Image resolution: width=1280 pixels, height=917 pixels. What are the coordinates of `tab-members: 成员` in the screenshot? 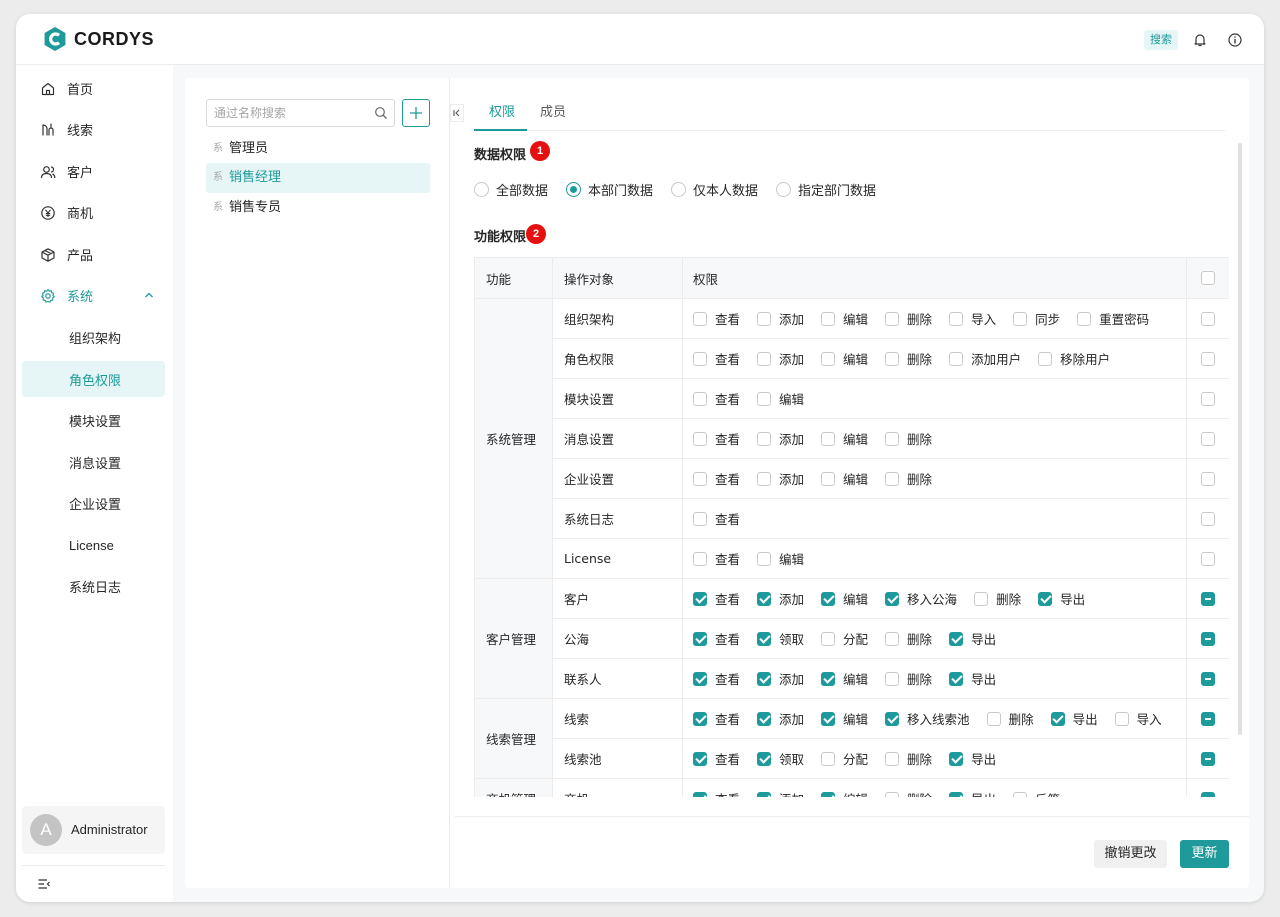 It's located at (553, 110).